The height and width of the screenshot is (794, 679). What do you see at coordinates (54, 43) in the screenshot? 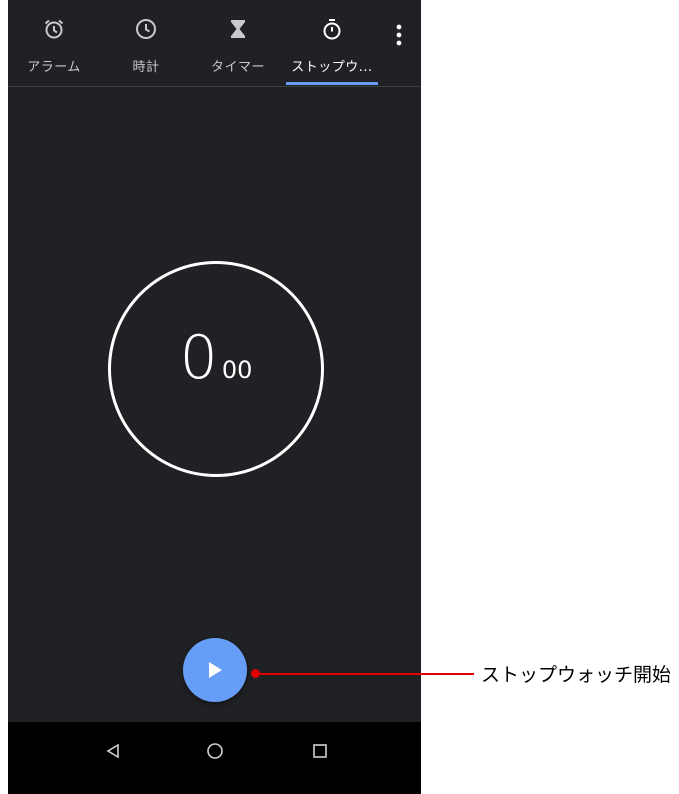
I see `tab-alarm: アラーム` at bounding box center [54, 43].